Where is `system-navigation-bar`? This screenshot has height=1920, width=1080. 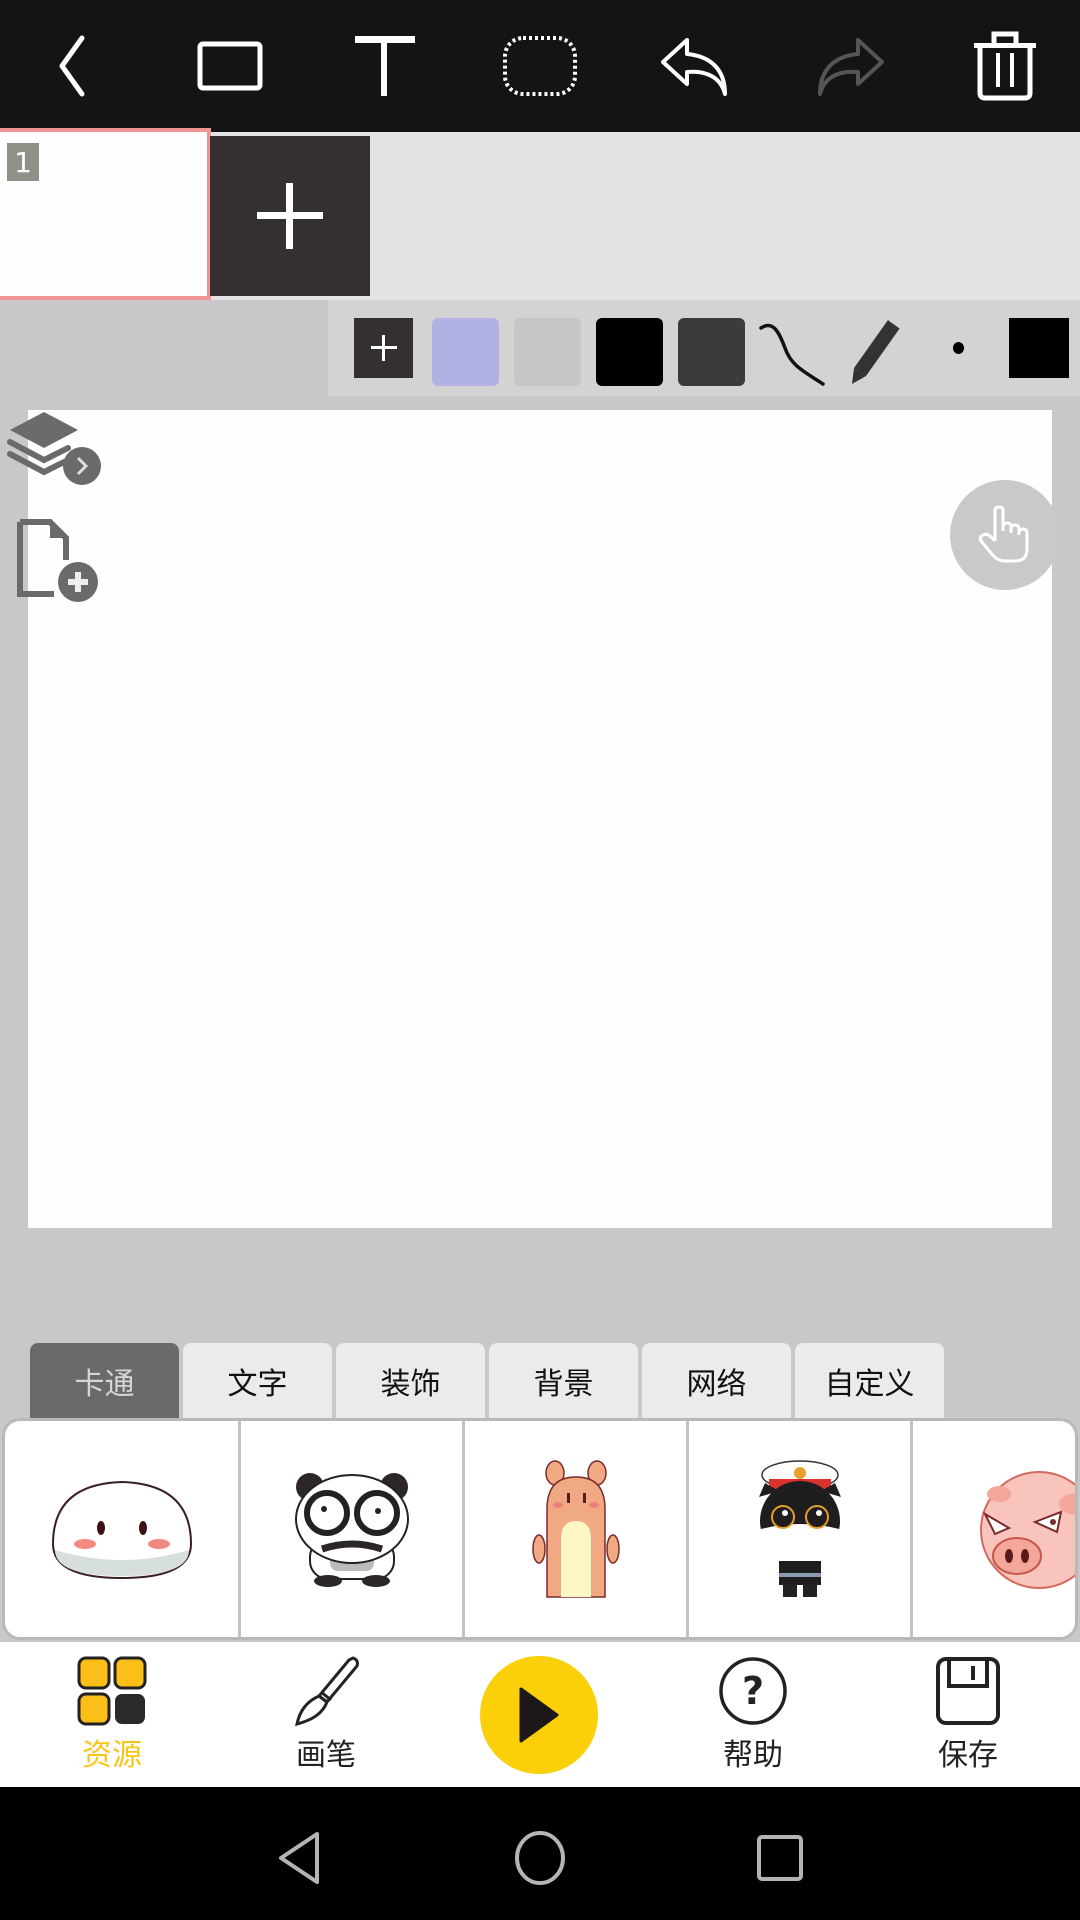
system-navigation-bar is located at coordinates (540, 1853).